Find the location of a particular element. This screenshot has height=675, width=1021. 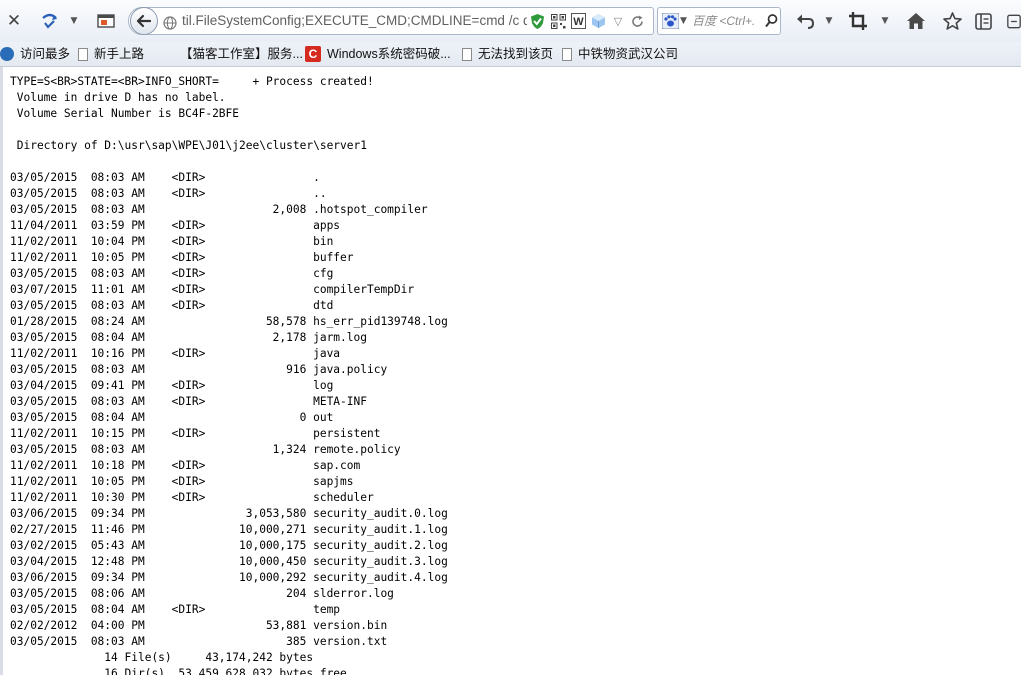

bookmark-label: 中铁物资武汉公司 is located at coordinates (628, 54).